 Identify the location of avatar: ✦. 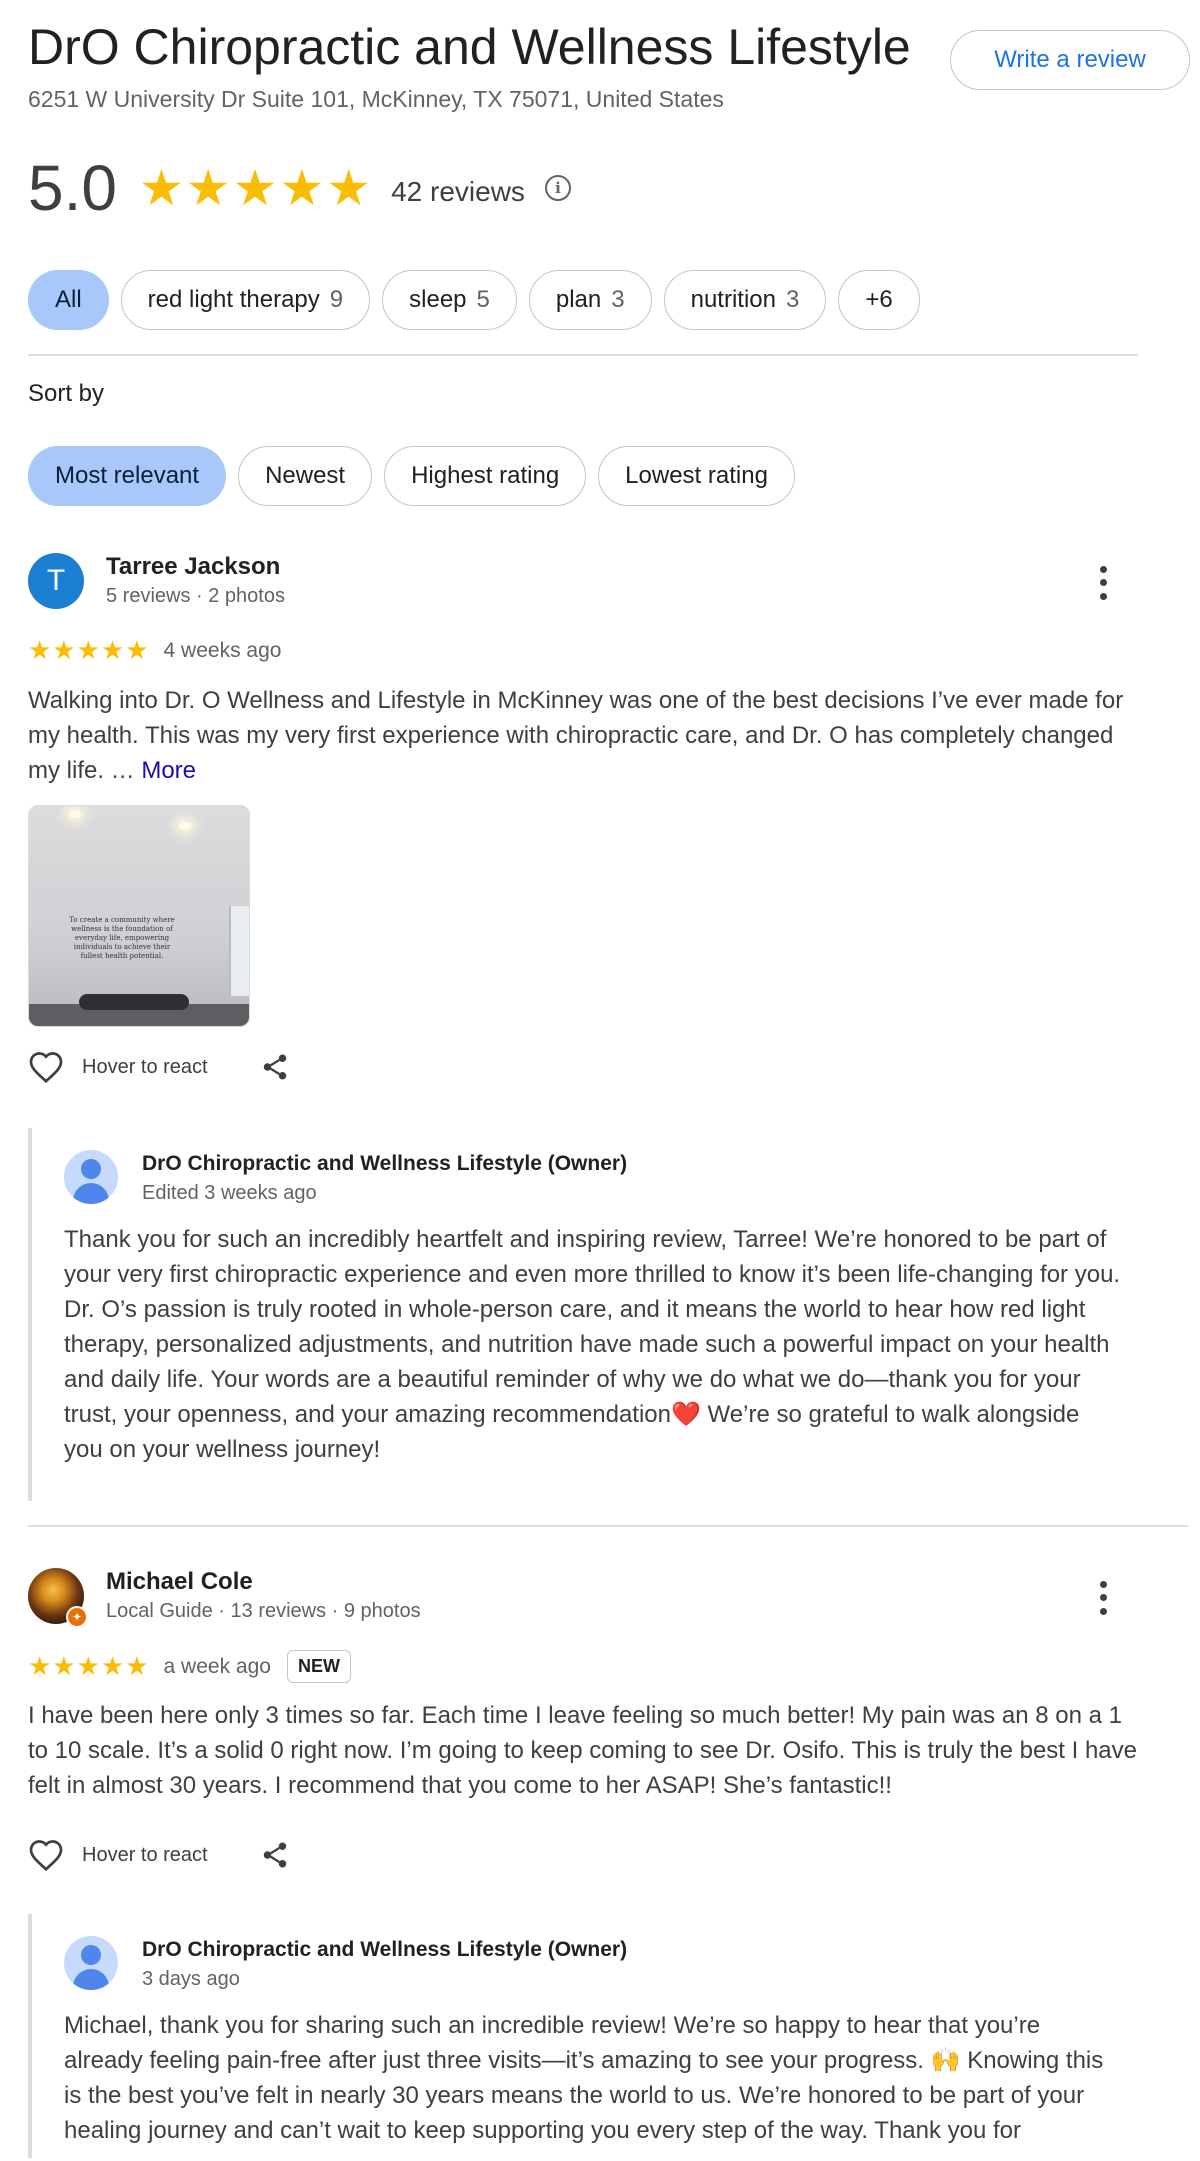
(58, 1598).